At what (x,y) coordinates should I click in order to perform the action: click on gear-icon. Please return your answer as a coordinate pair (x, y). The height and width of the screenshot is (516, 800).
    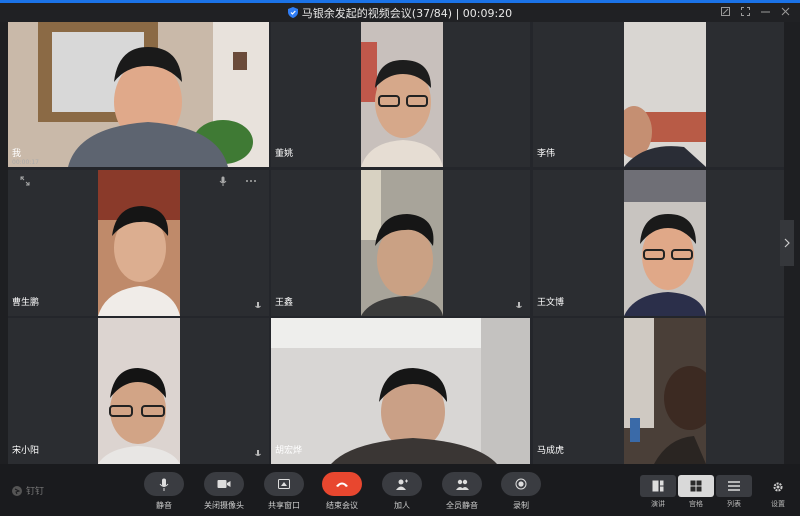
    Looking at the image, I should click on (778, 487).